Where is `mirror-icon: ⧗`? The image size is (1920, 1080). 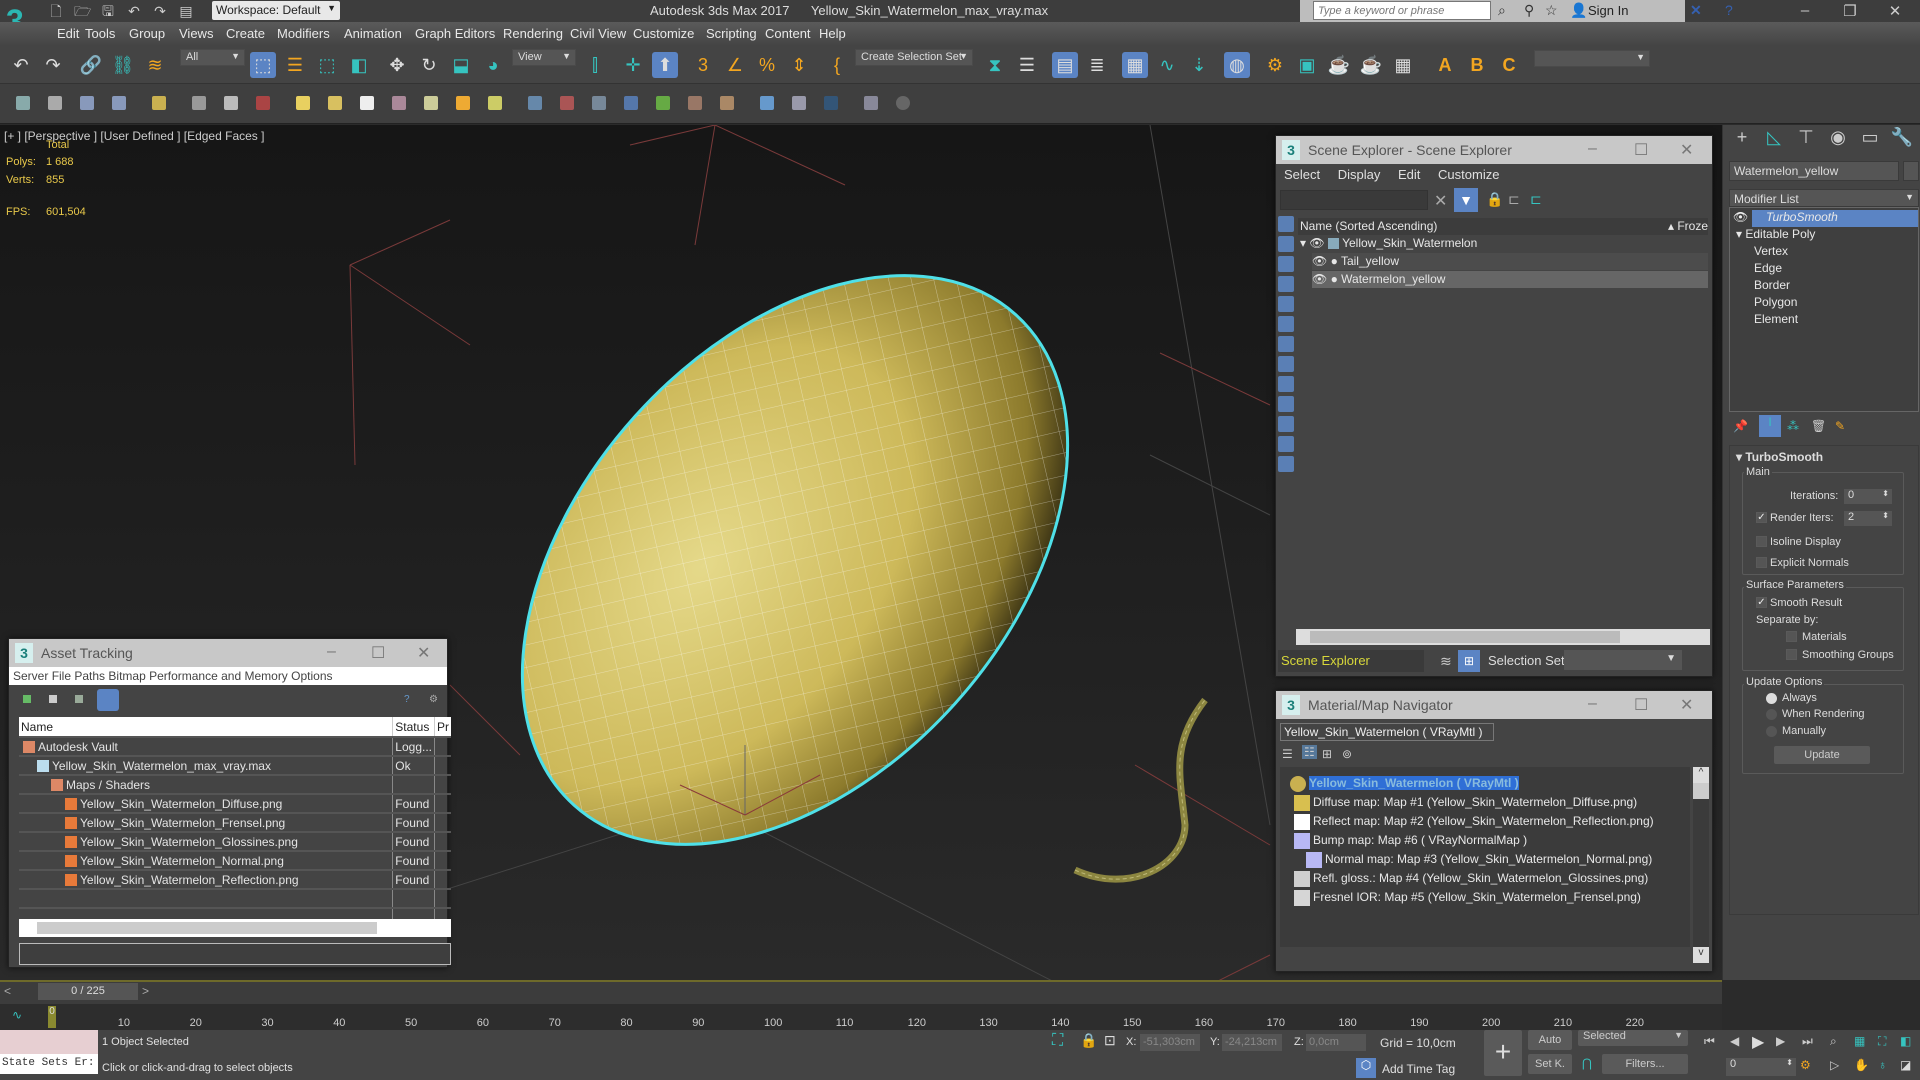 mirror-icon: ⧗ is located at coordinates (995, 65).